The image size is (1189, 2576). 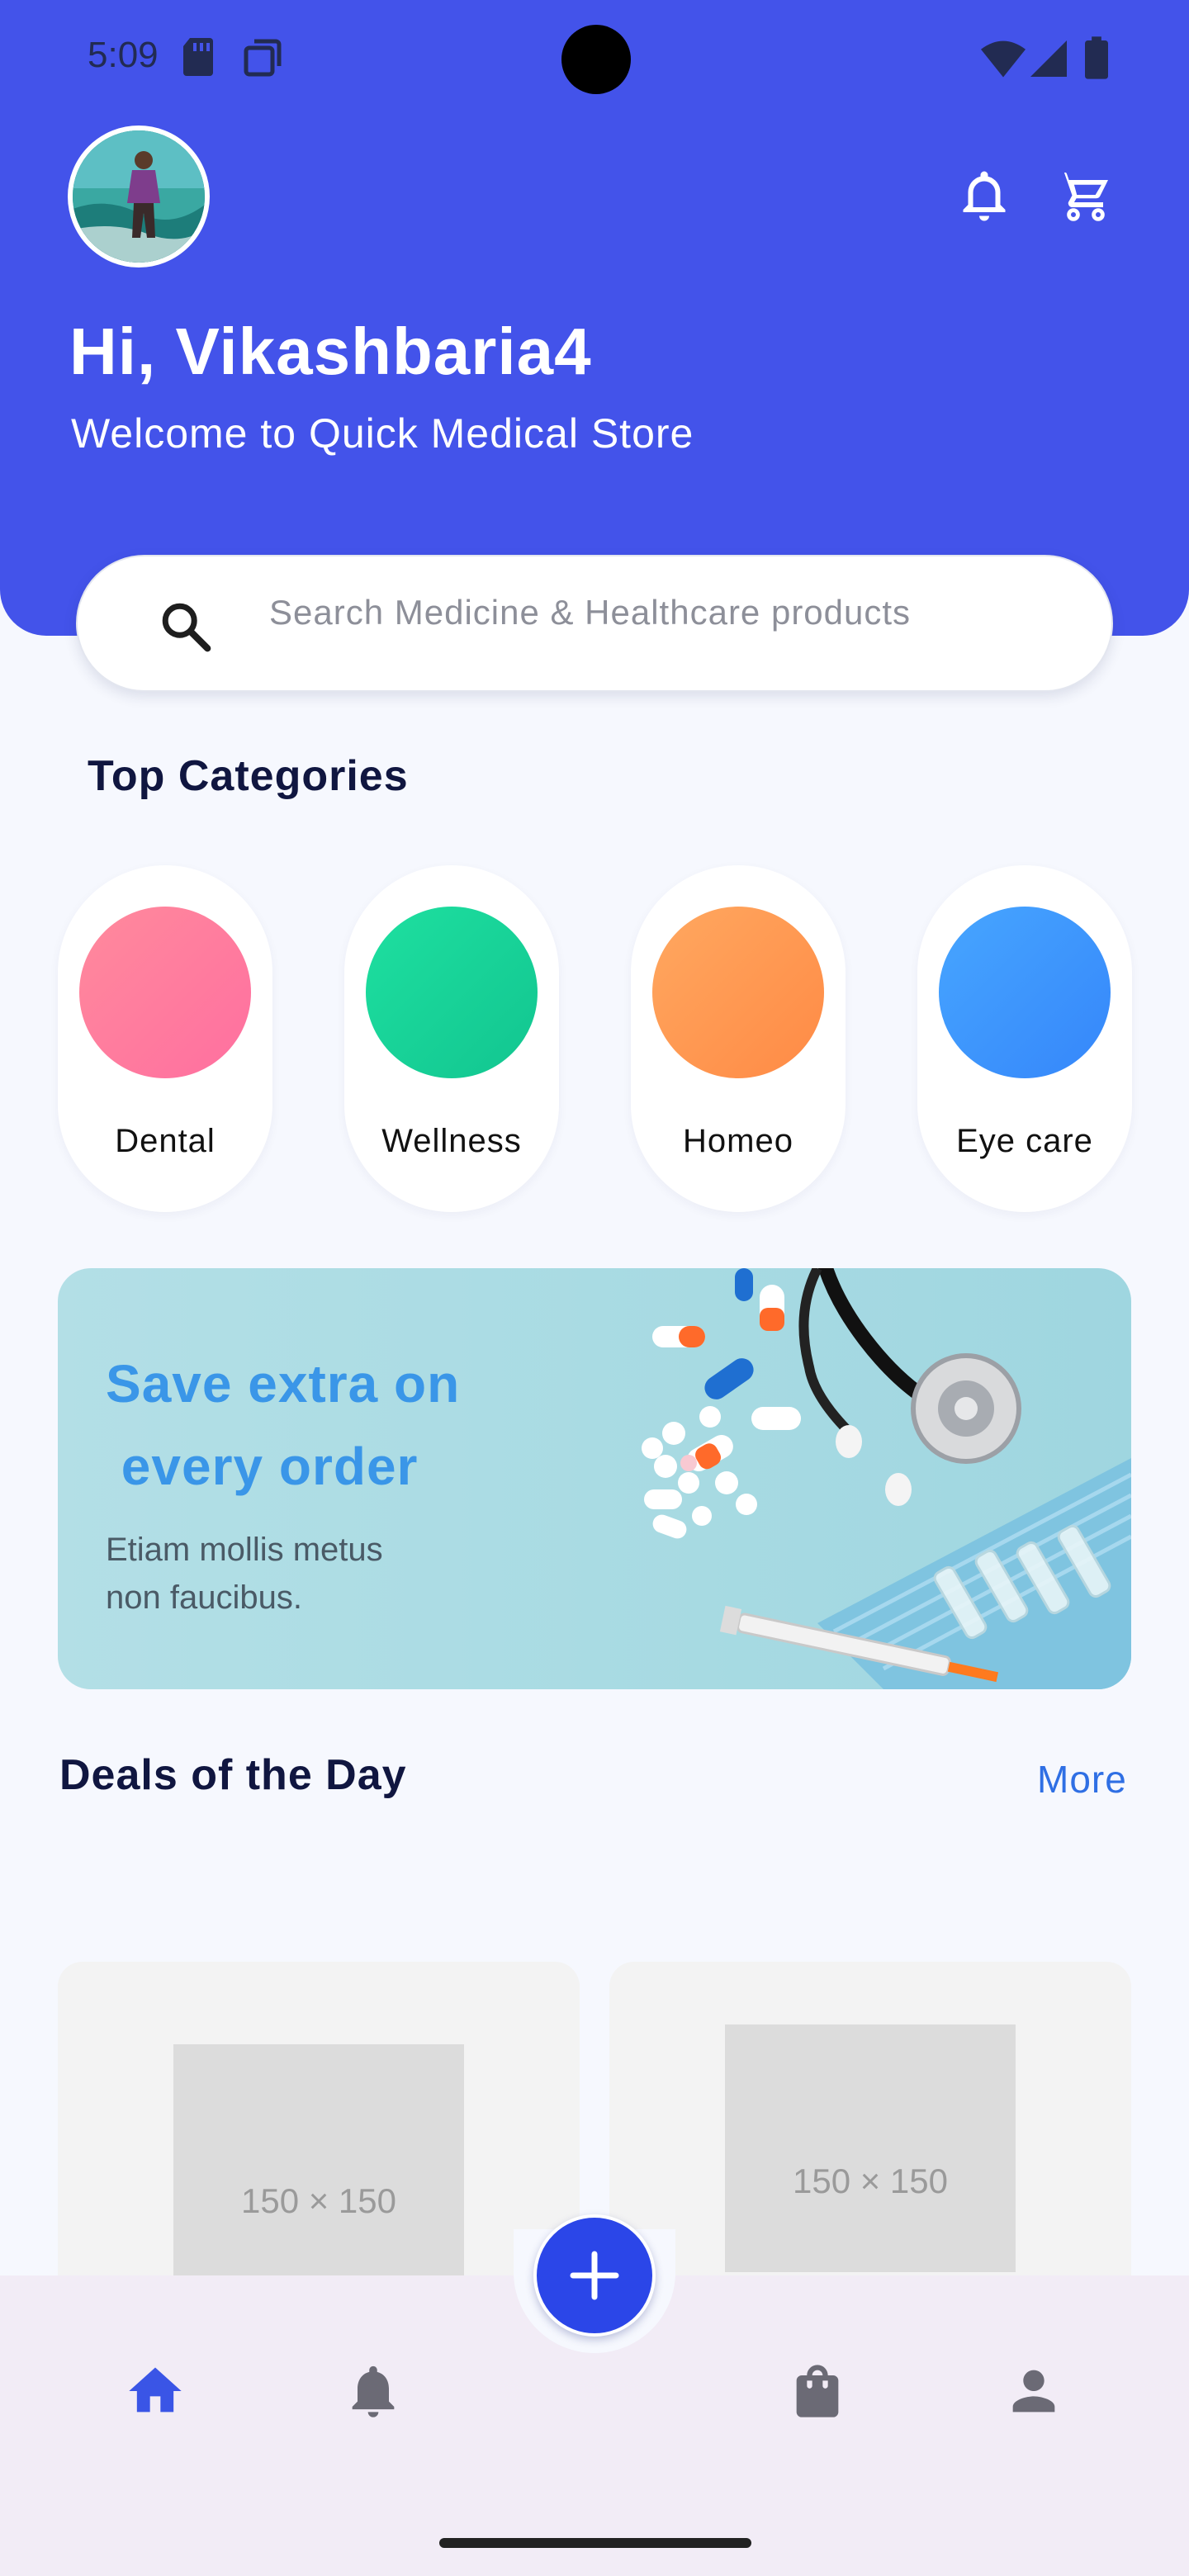 What do you see at coordinates (244, 1550) in the screenshot?
I see `banner-subtitle-line1: Etiam mollis metus` at bounding box center [244, 1550].